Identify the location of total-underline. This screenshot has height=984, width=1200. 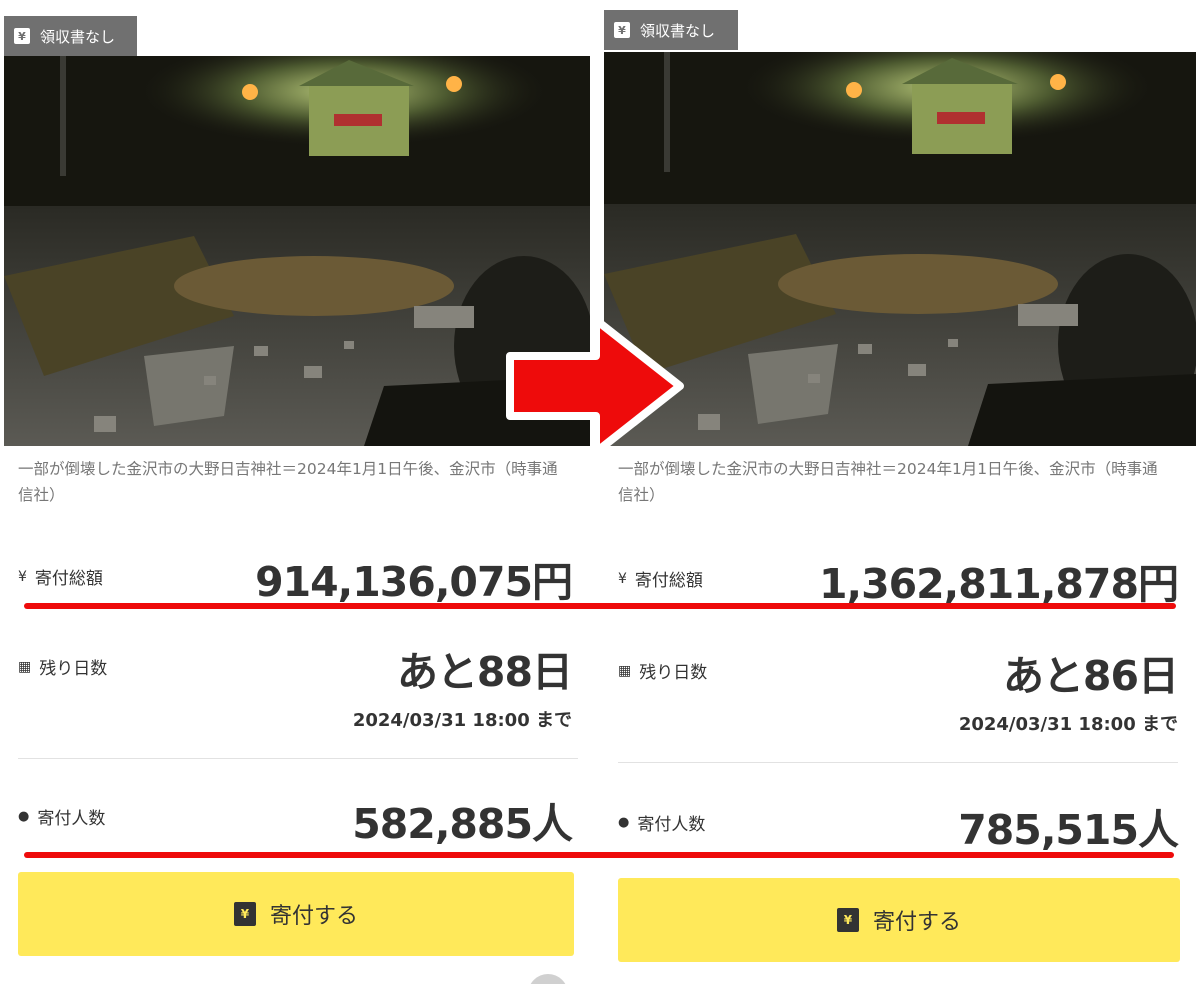
(600, 606).